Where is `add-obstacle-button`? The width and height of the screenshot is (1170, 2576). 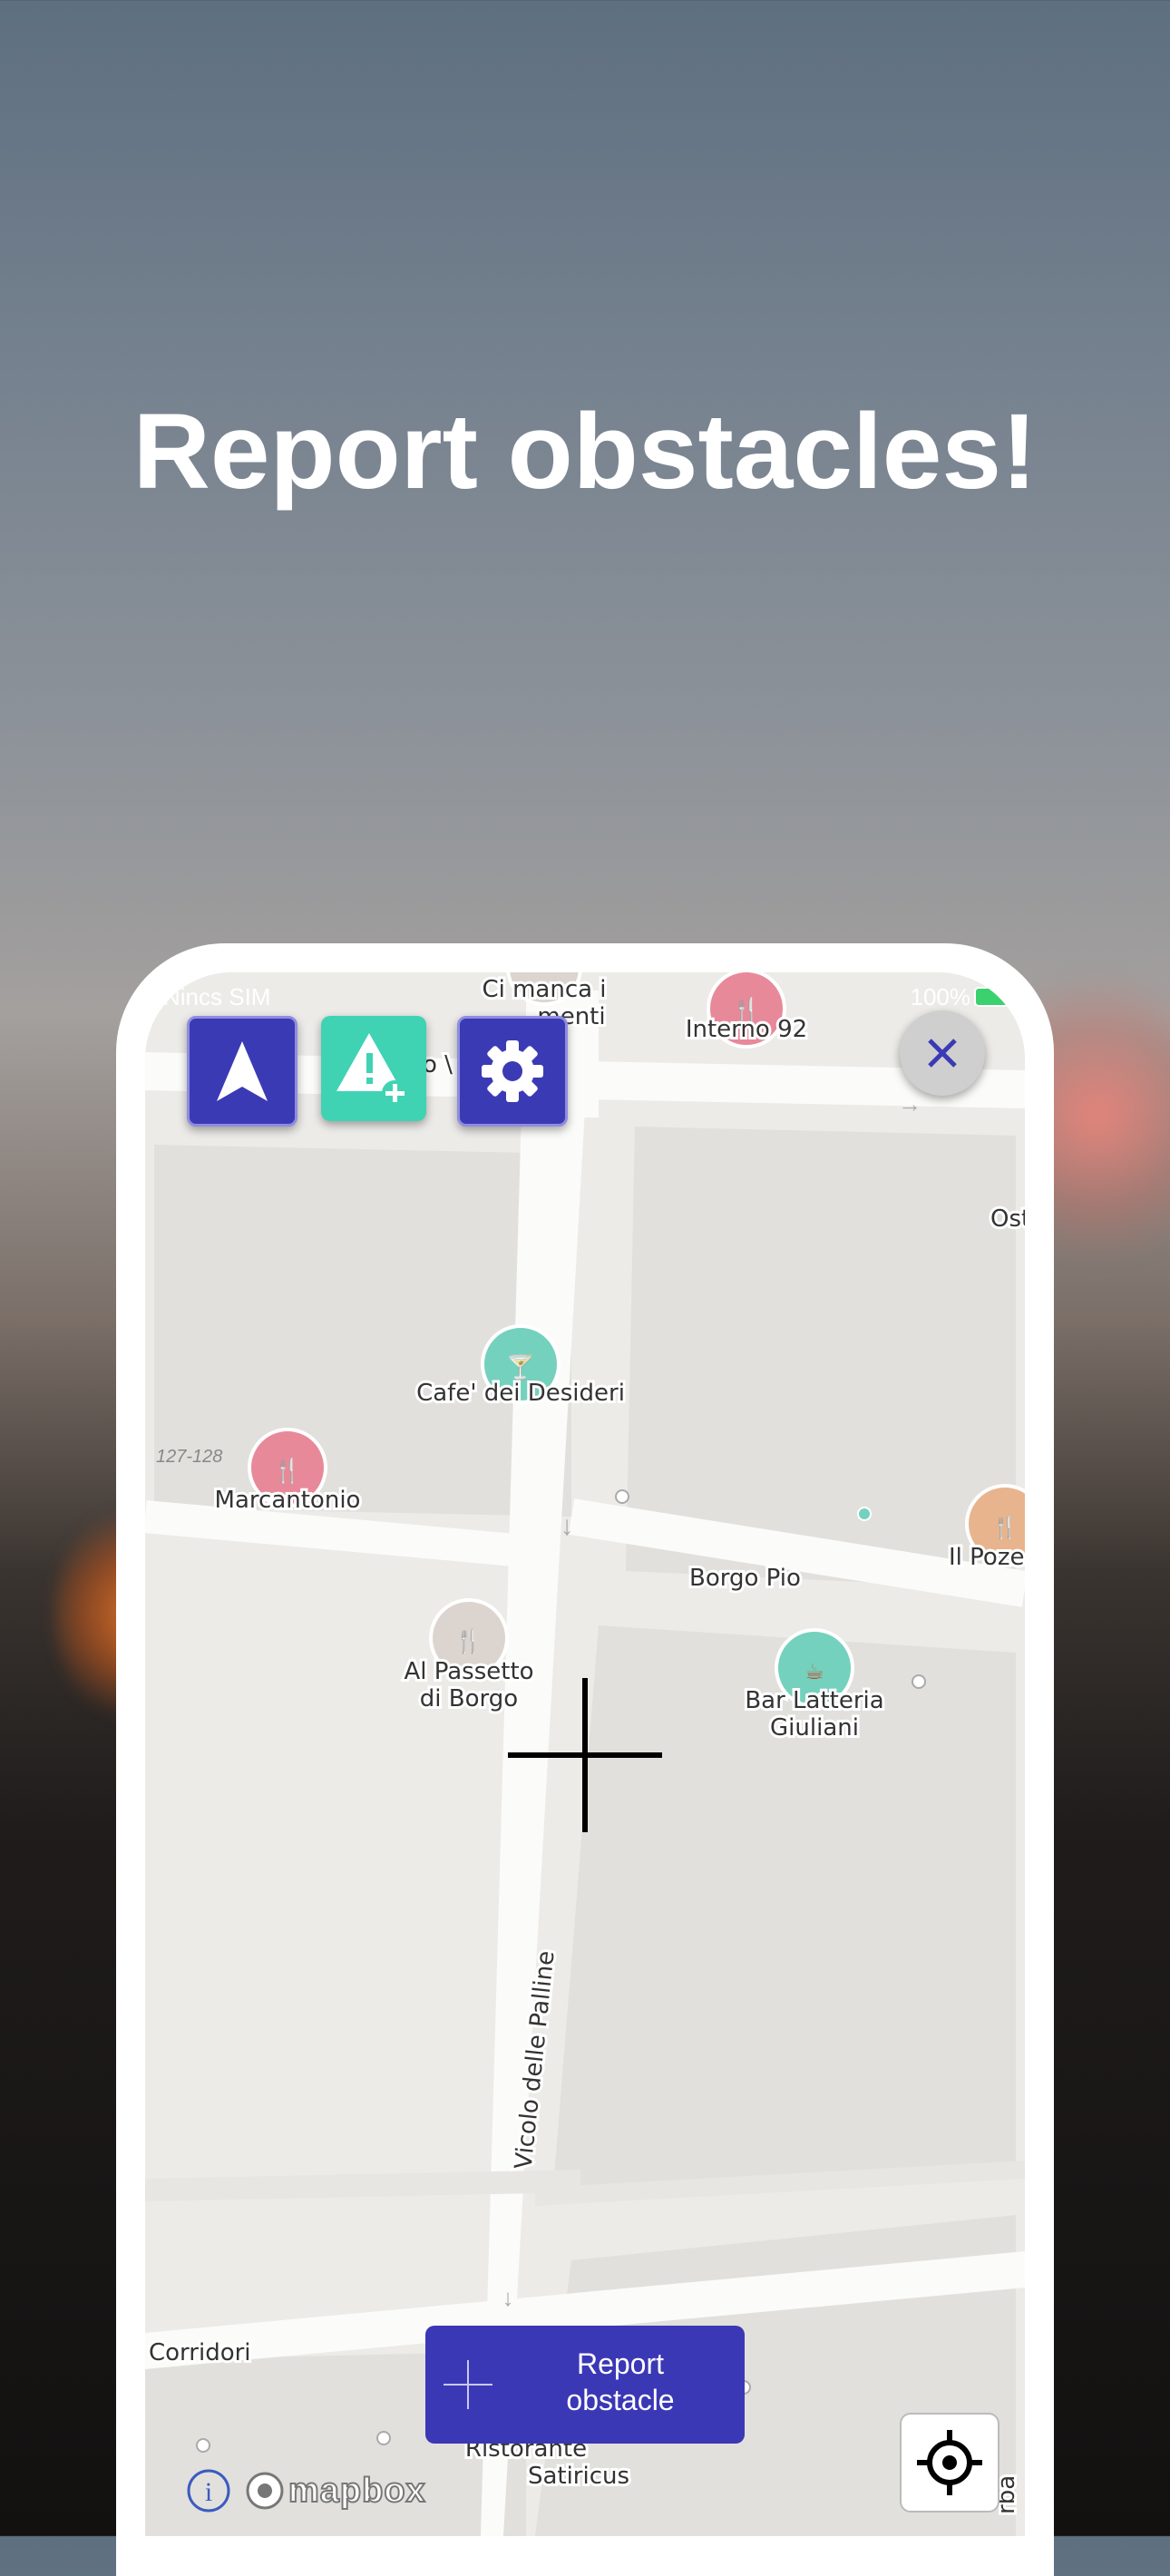 add-obstacle-button is located at coordinates (373, 1068).